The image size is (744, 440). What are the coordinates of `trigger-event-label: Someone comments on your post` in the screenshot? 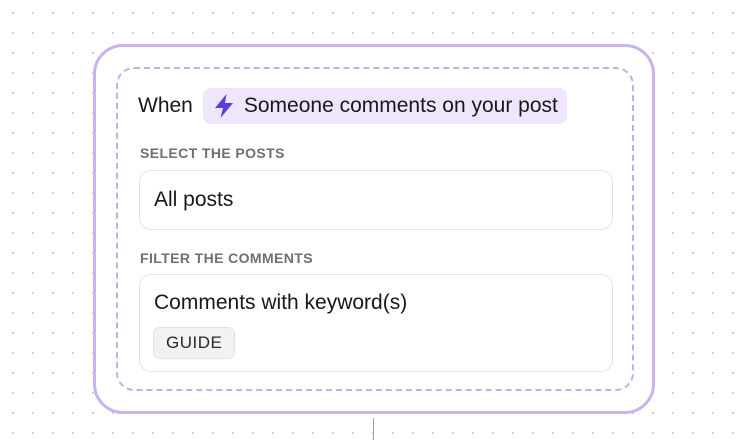 It's located at (400, 105).